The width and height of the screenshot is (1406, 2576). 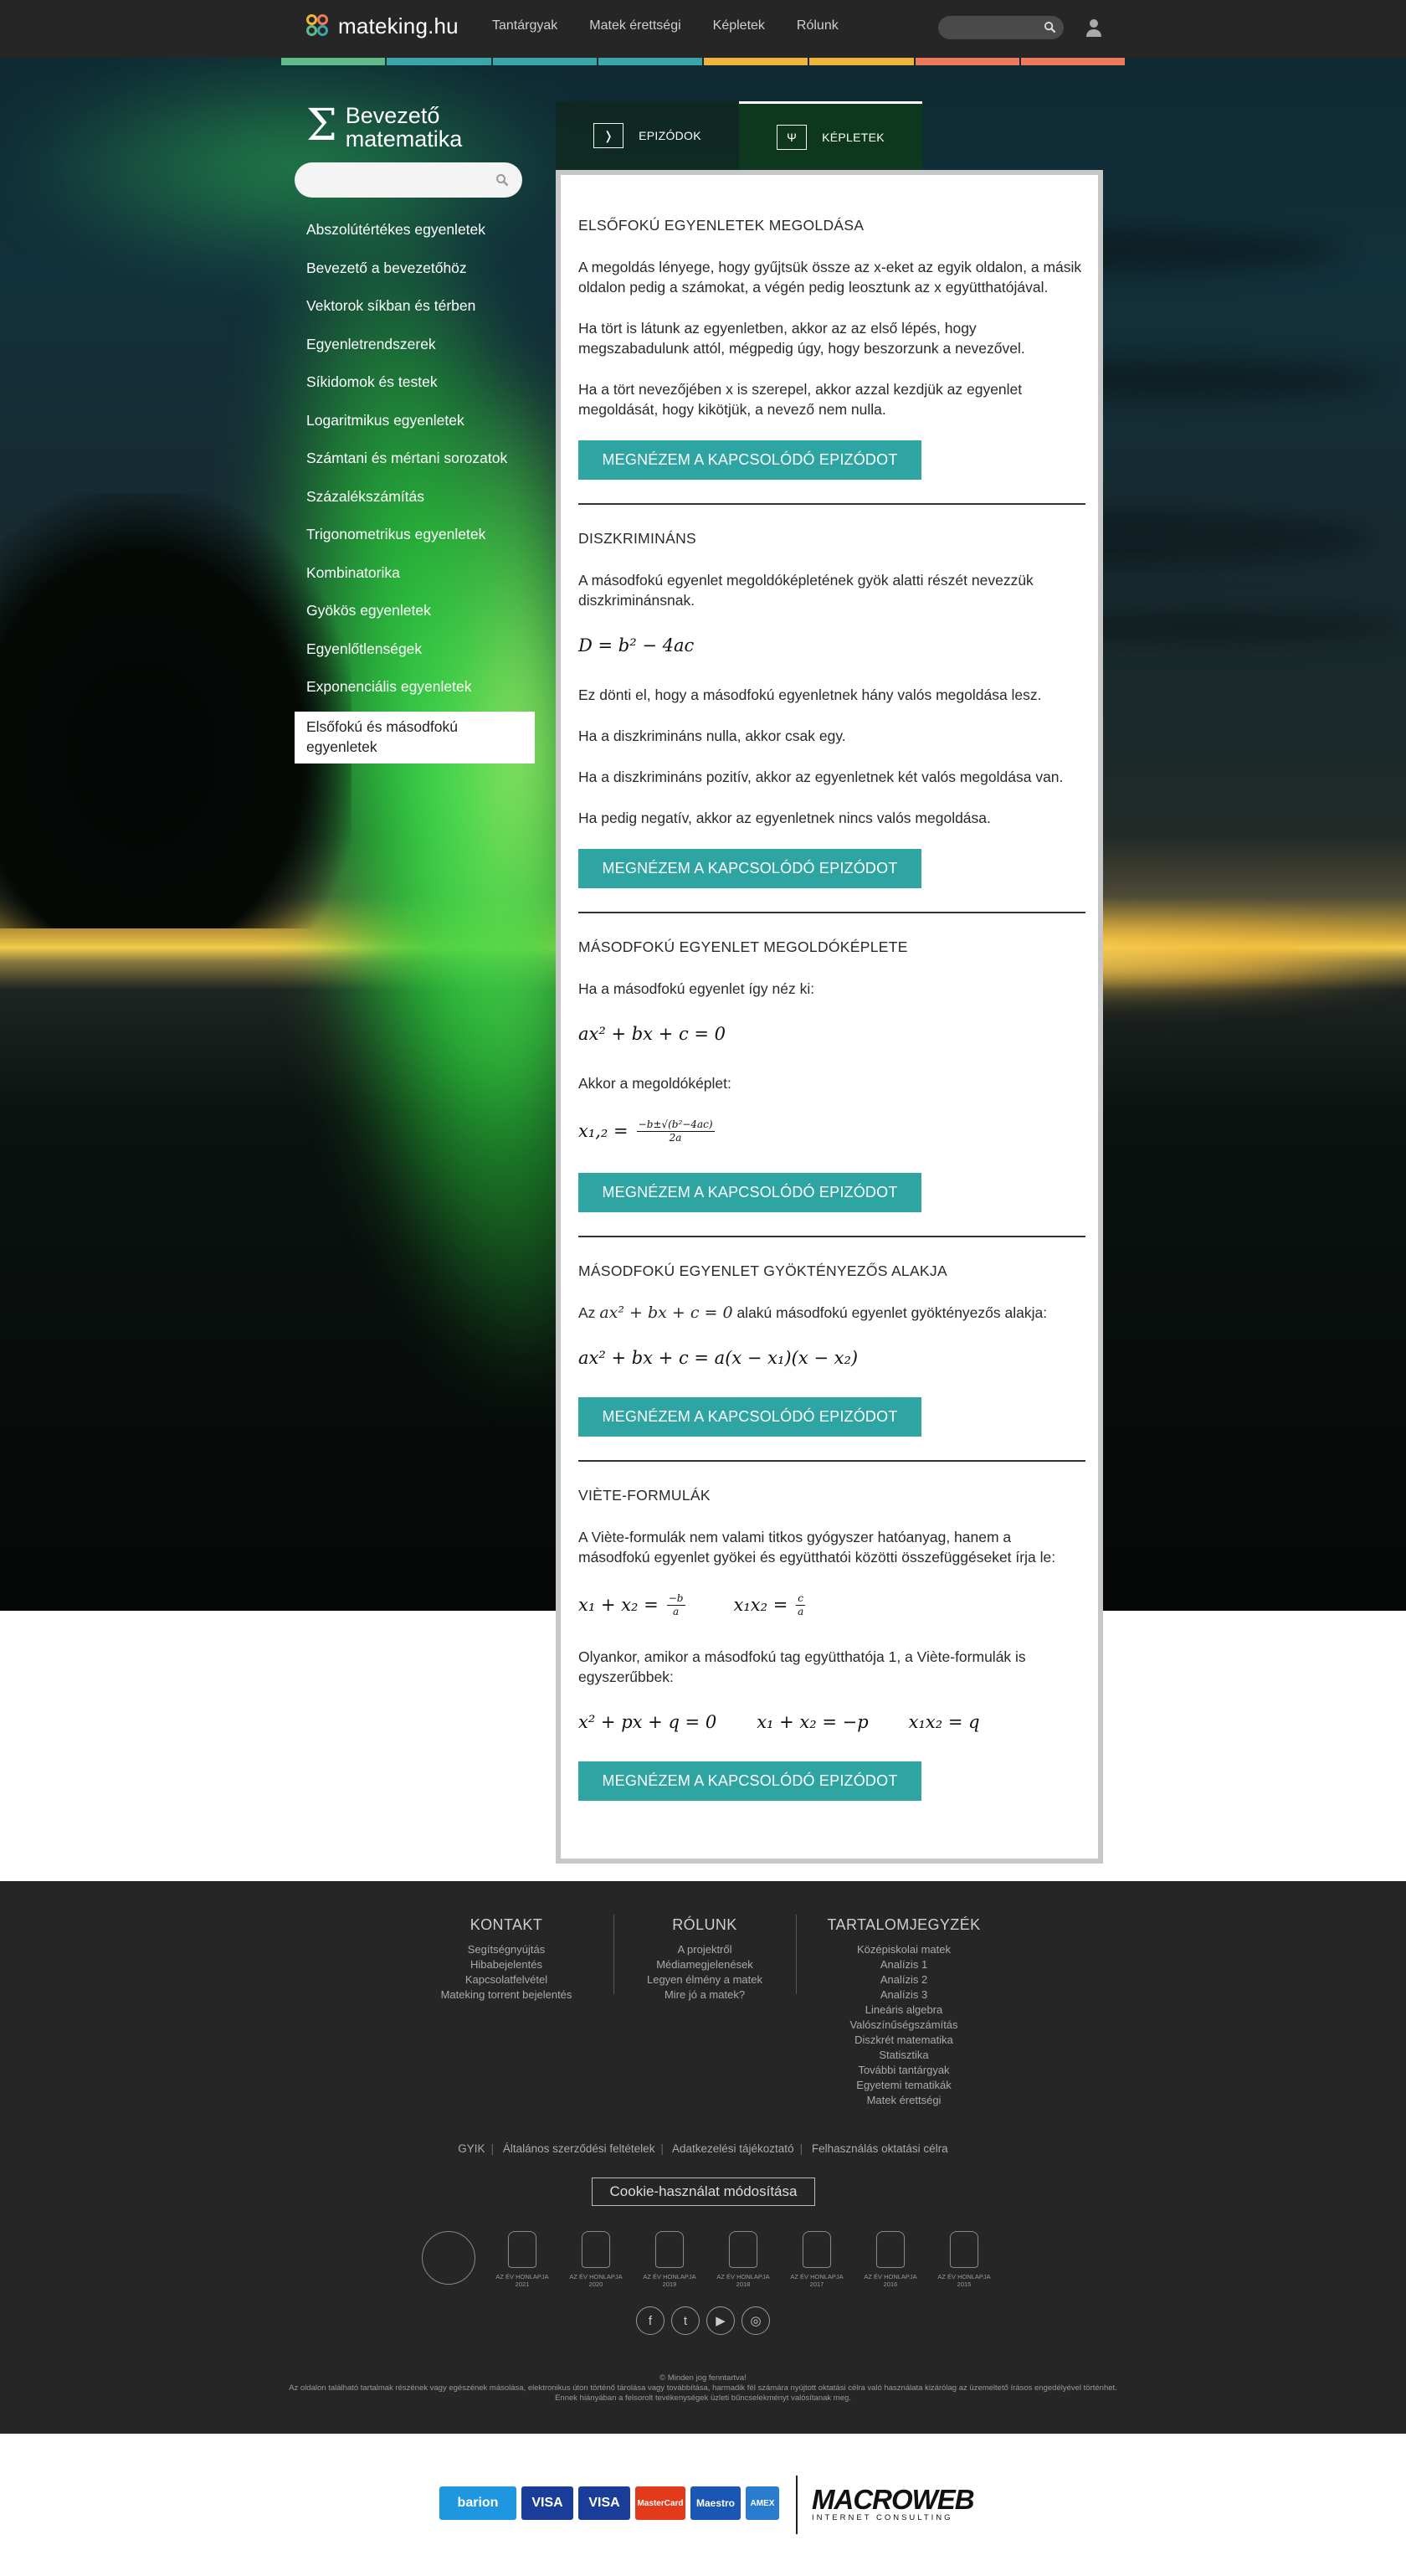 What do you see at coordinates (415, 386) in the screenshot?
I see `sidebar-item: Síkidomok és testek` at bounding box center [415, 386].